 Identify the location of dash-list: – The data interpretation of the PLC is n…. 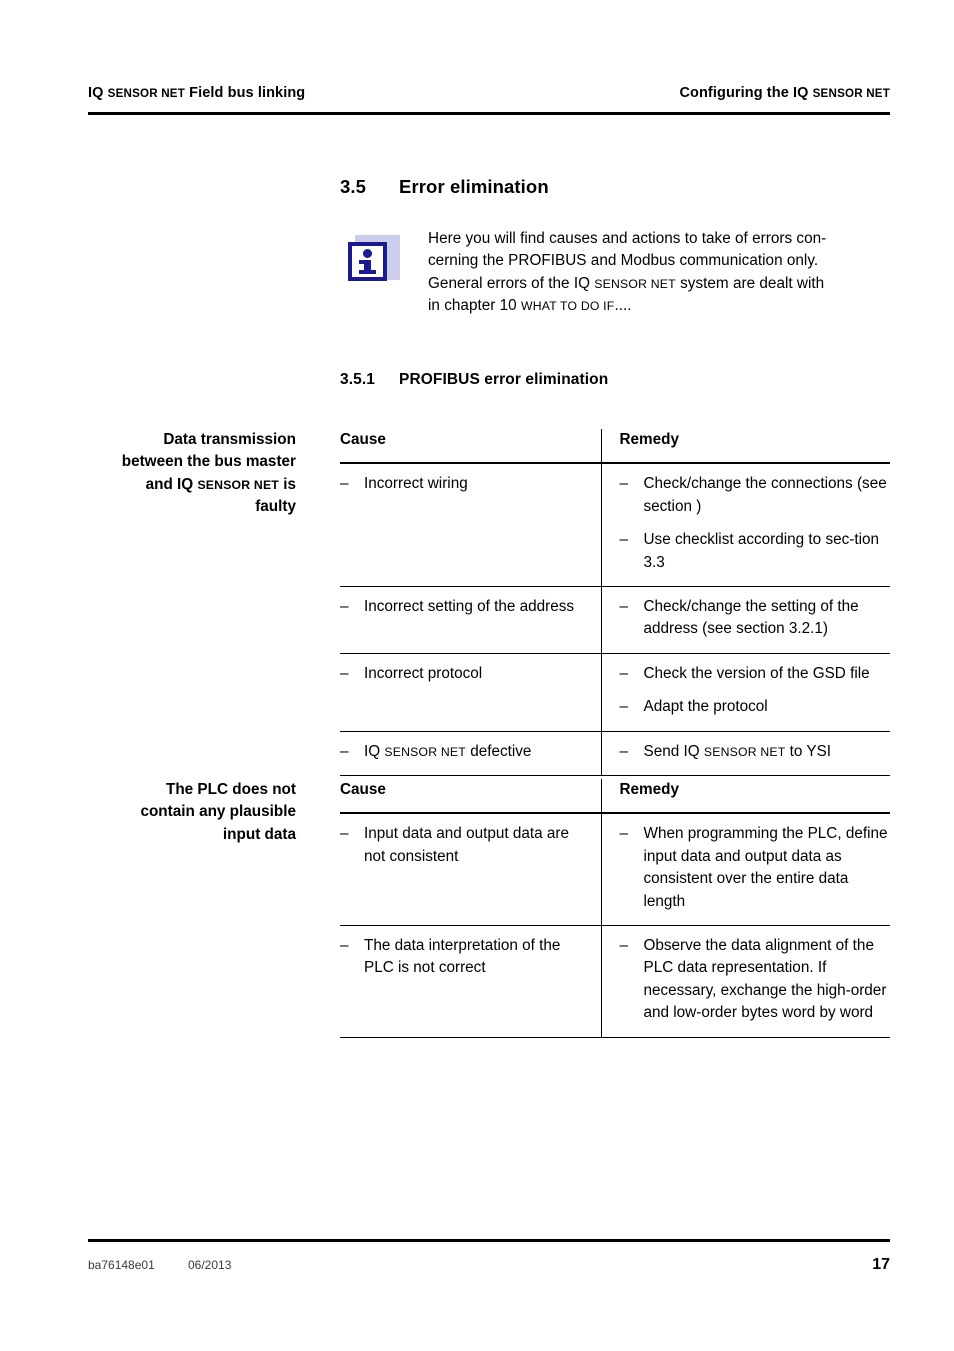
(462, 957).